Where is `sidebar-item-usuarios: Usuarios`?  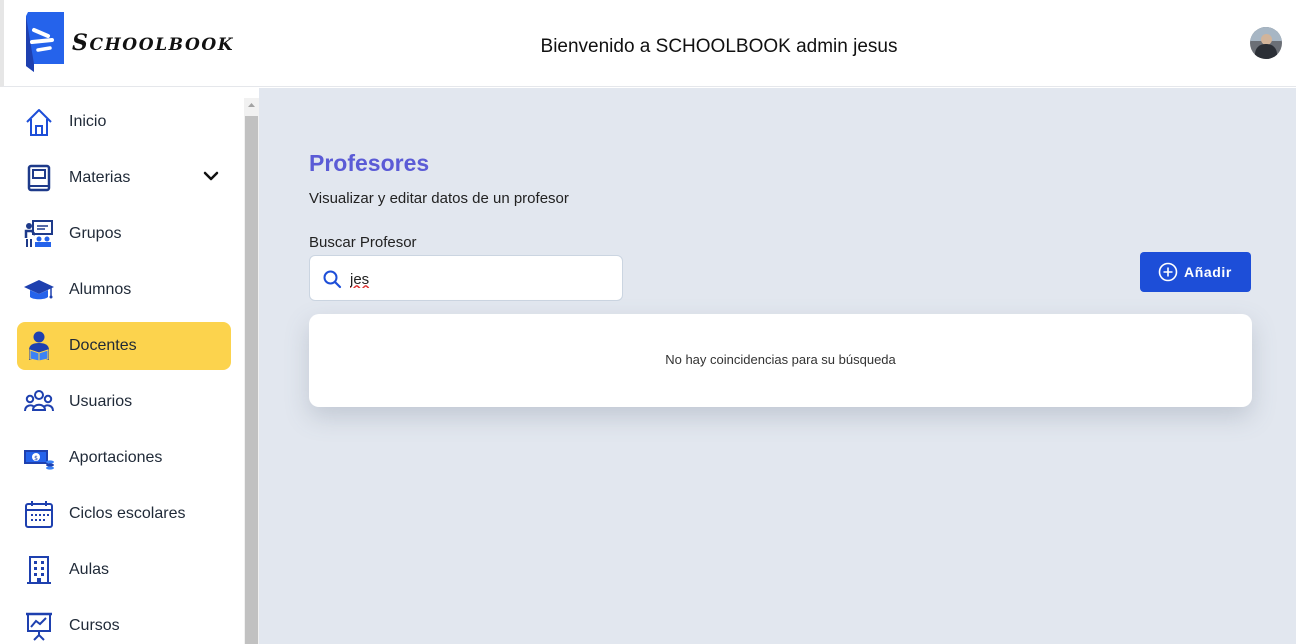 sidebar-item-usuarios: Usuarios is located at coordinates (124, 402).